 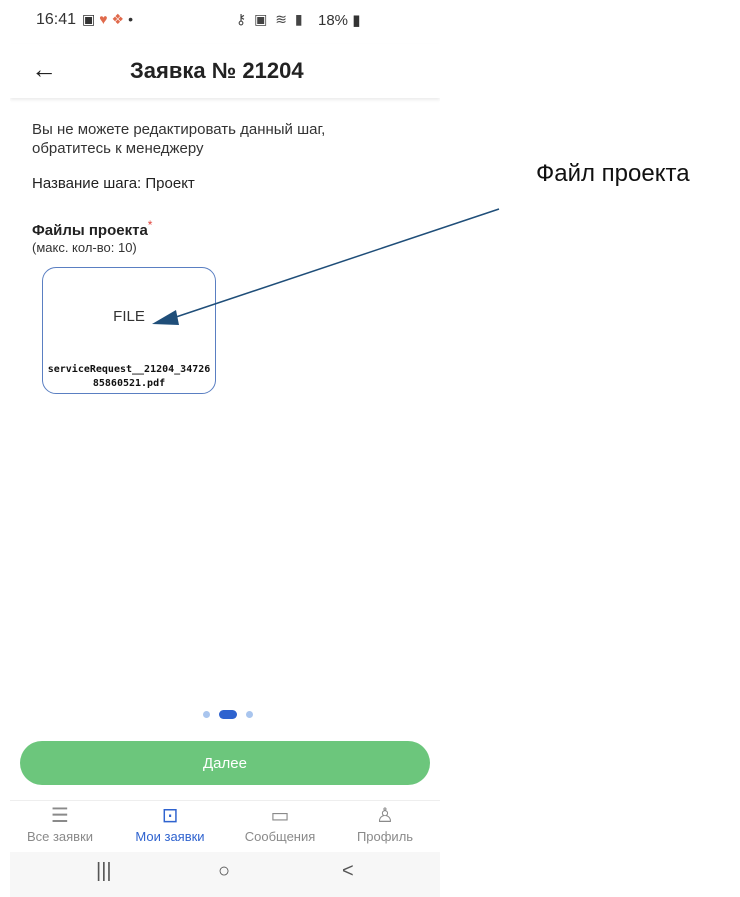 I want to click on gallery-icon: ▣, so click(x=91, y=19).